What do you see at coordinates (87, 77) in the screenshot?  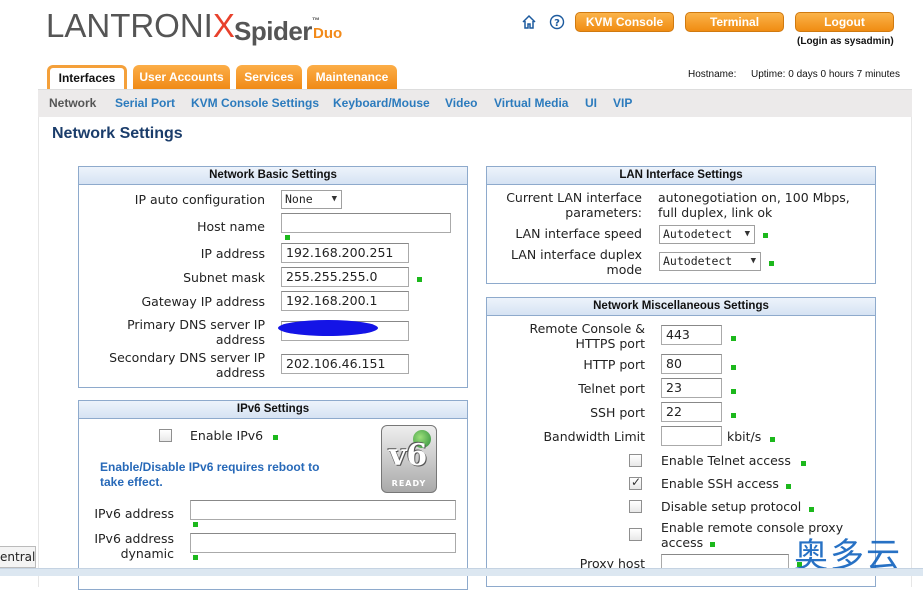 I see `tab-interfaces: Interfaces` at bounding box center [87, 77].